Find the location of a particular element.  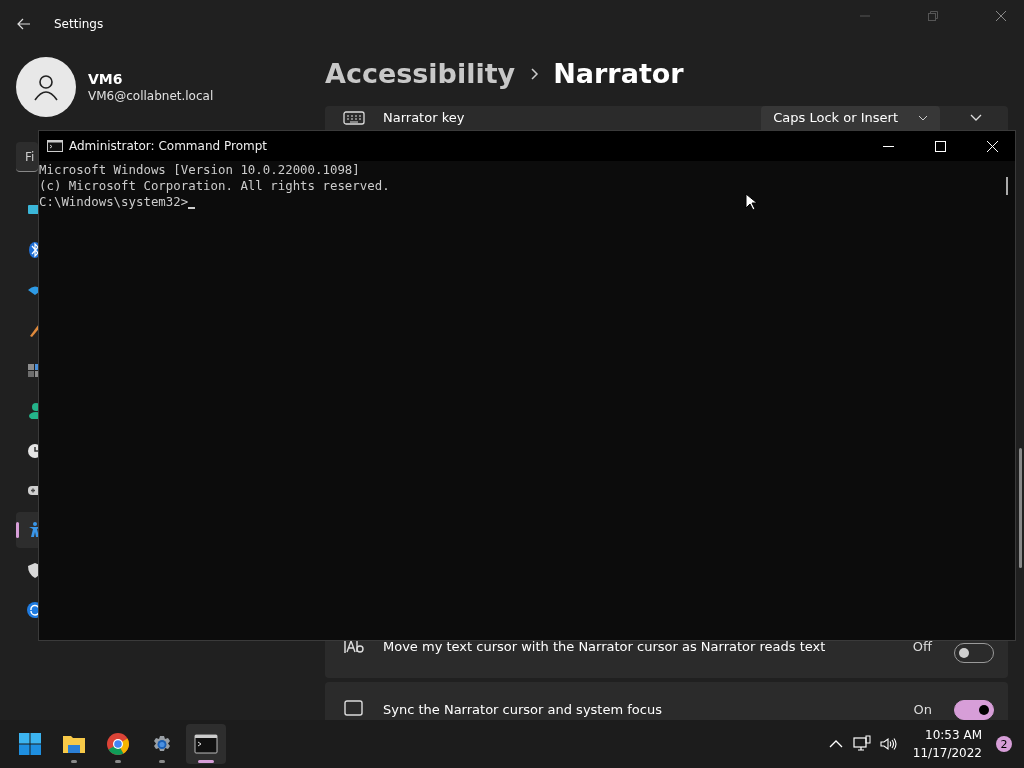

notification-badge: 2 is located at coordinates (1004, 744).